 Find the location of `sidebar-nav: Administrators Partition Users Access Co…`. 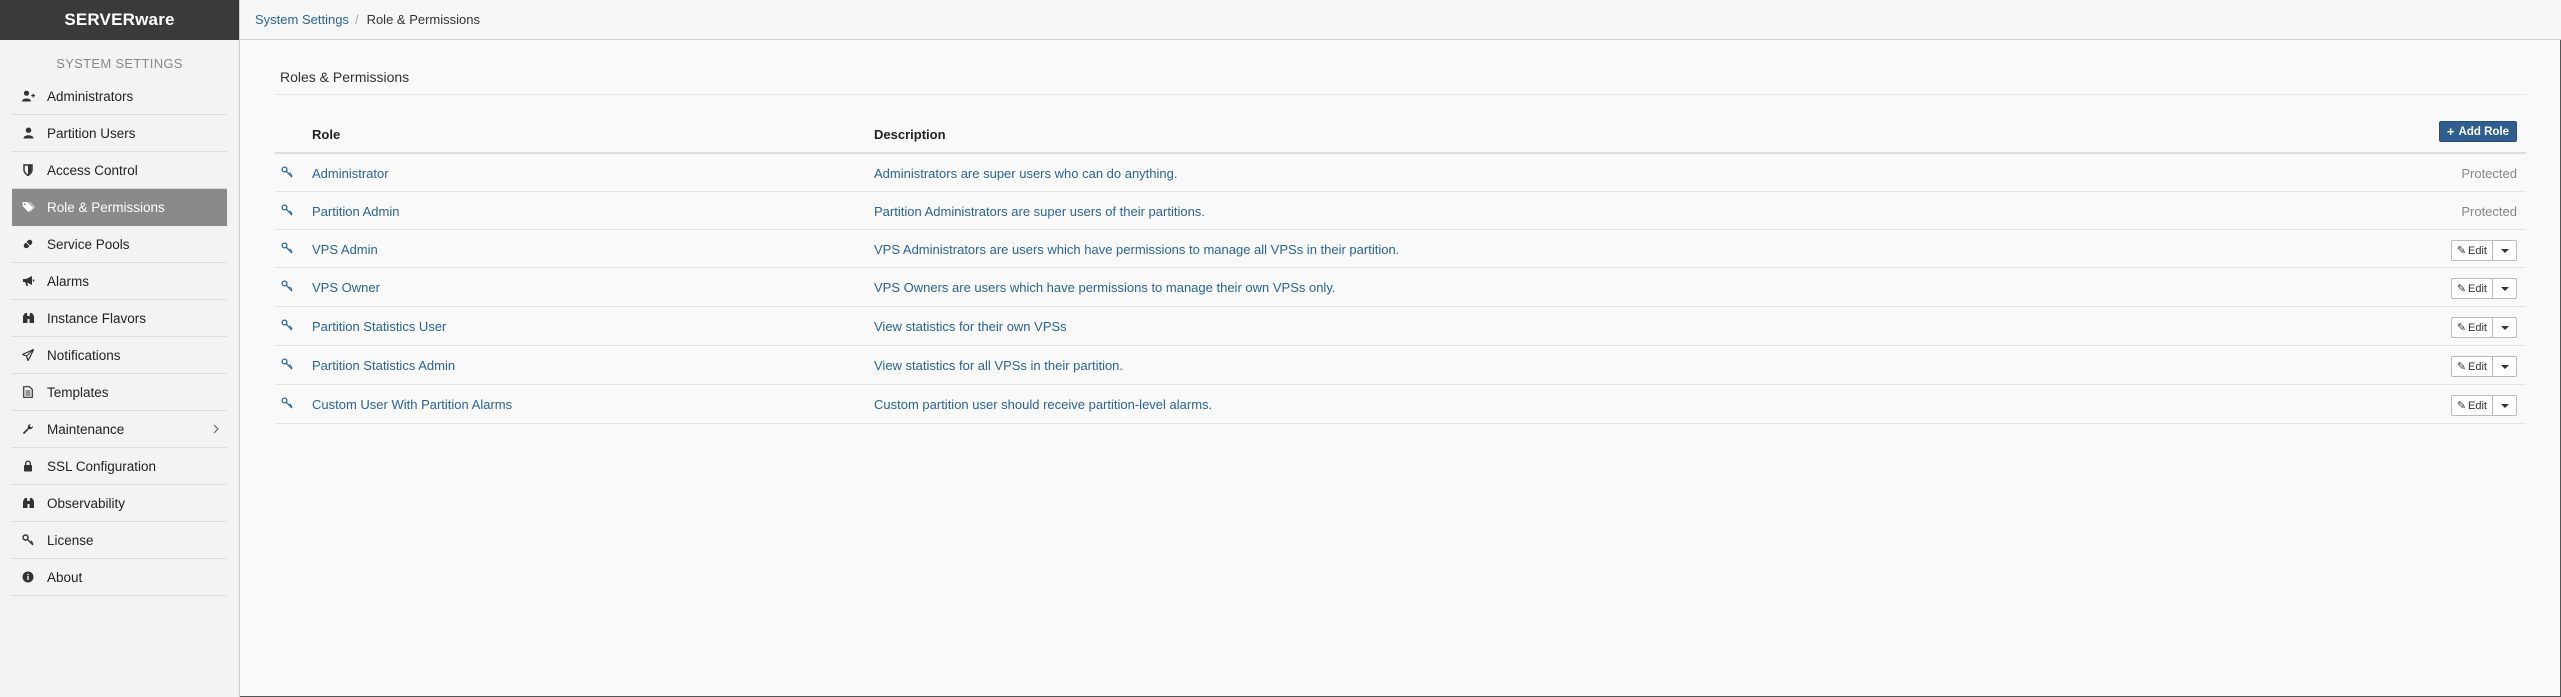

sidebar-nav: Administrators Partition Users Access Co… is located at coordinates (119, 337).